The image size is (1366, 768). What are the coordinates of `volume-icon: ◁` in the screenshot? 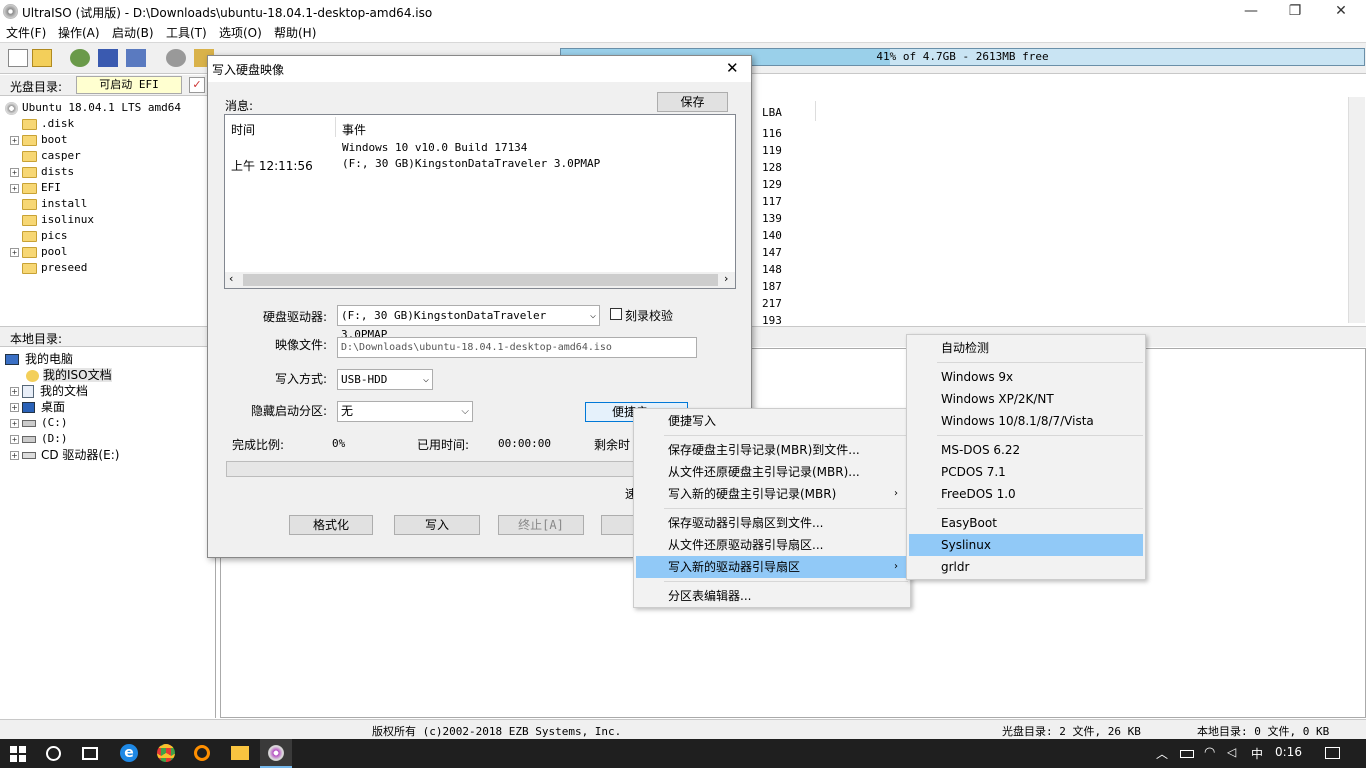 It's located at (1231, 752).